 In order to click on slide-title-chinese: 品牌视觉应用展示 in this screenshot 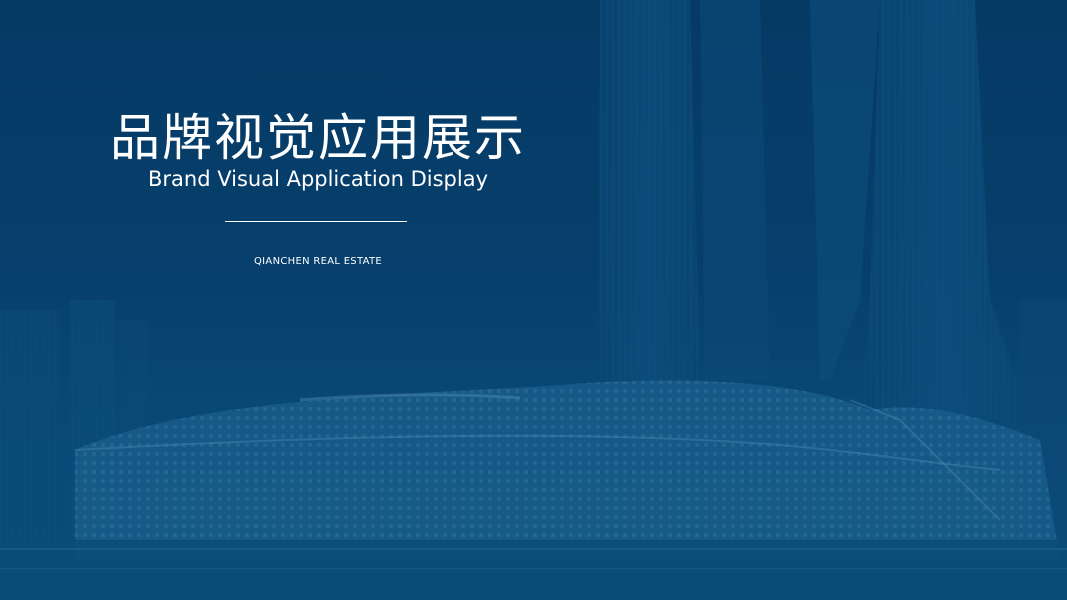, I will do `click(318, 138)`.